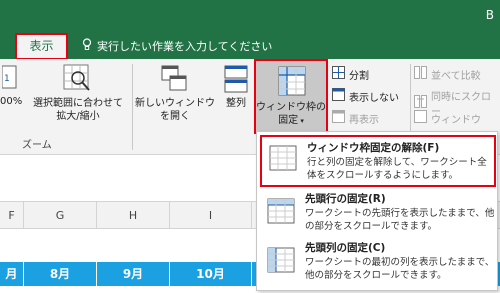 The image size is (500, 293). Describe the element at coordinates (60, 274) in the screenshot. I see `month-cell: 8月` at that location.